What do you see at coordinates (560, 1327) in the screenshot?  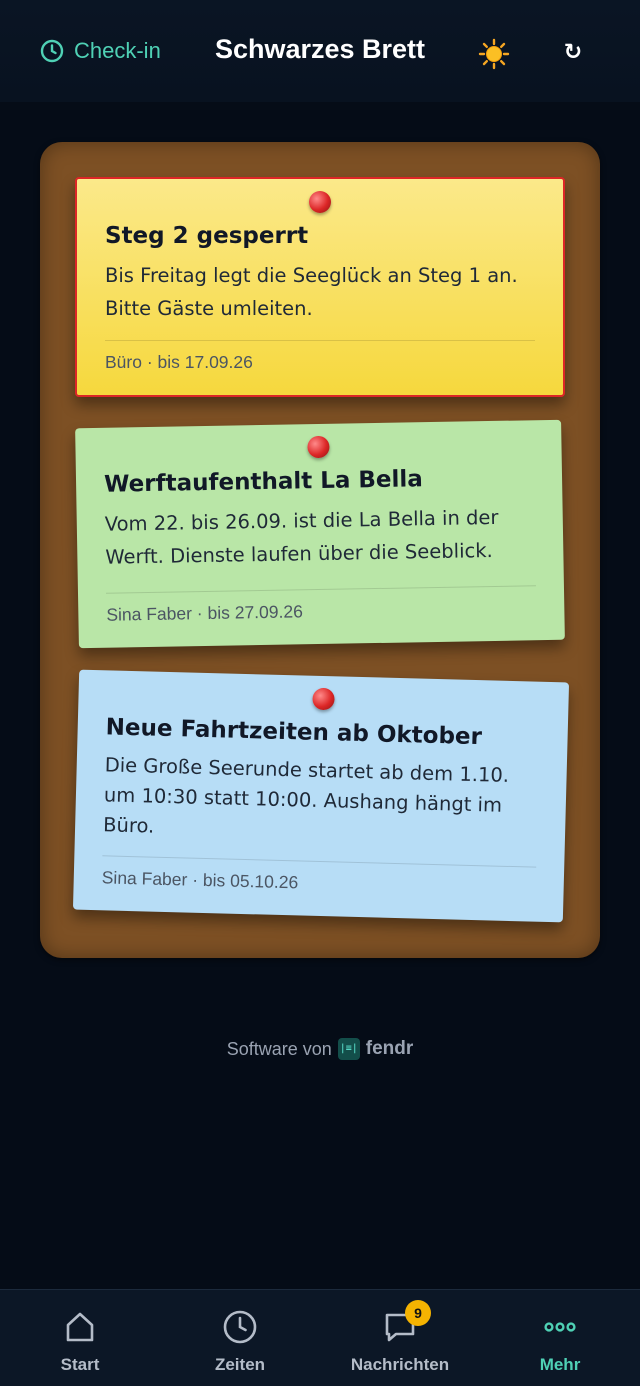 I see `more-icon` at bounding box center [560, 1327].